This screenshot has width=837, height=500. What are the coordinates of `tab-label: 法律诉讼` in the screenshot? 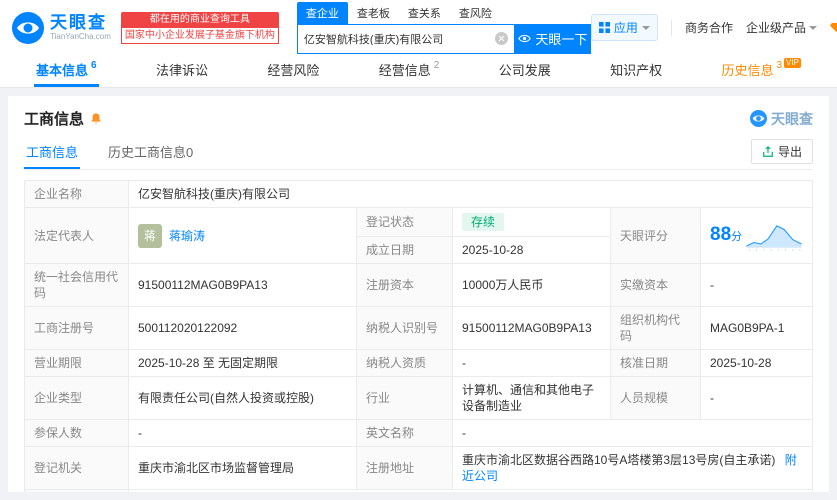 It's located at (181, 70).